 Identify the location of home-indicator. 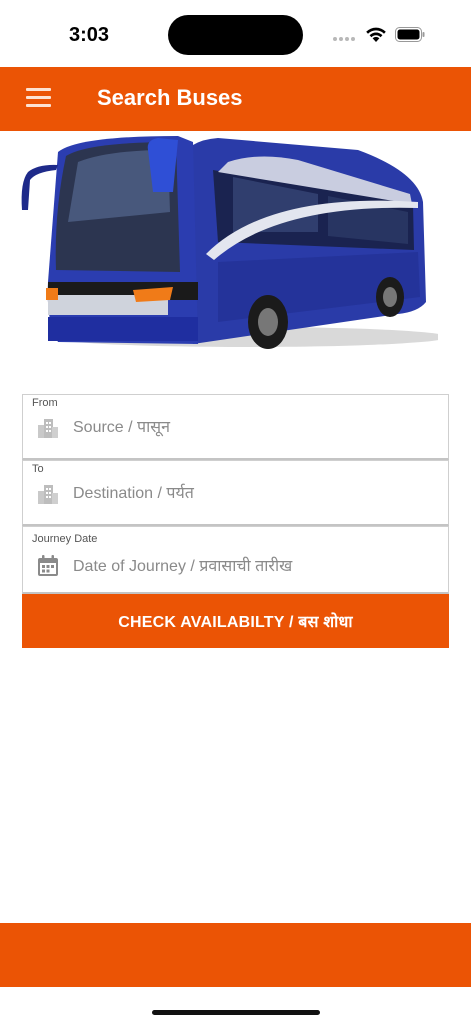
(236, 1012).